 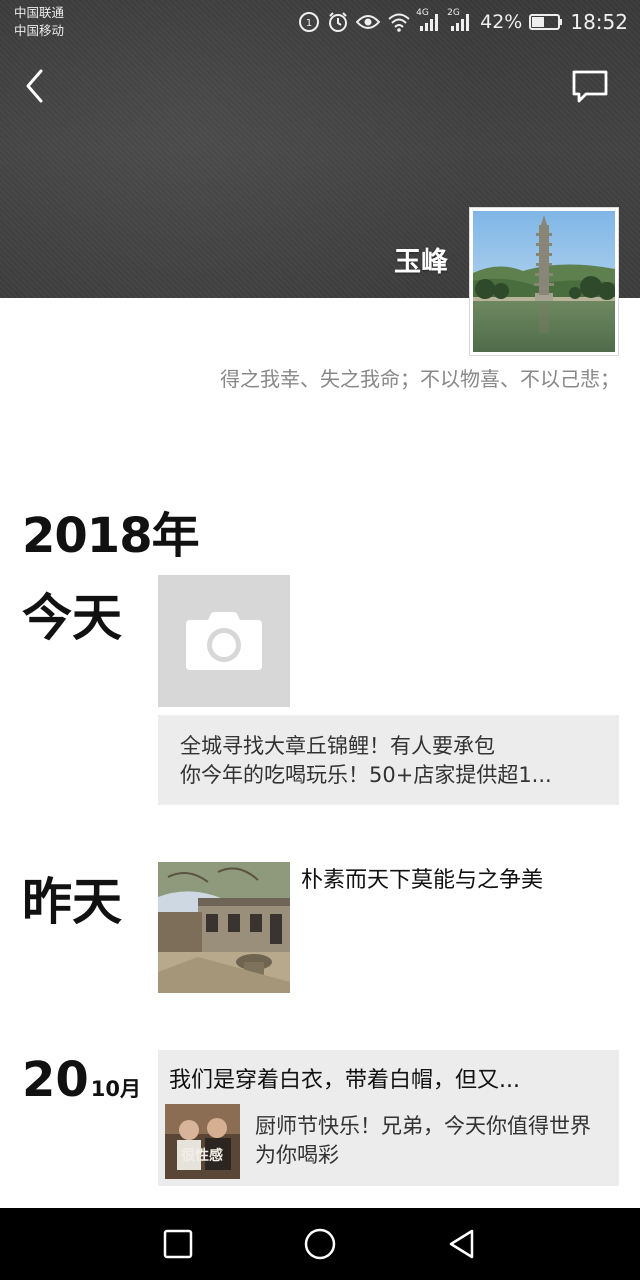 I want to click on avatar, so click(x=544, y=281).